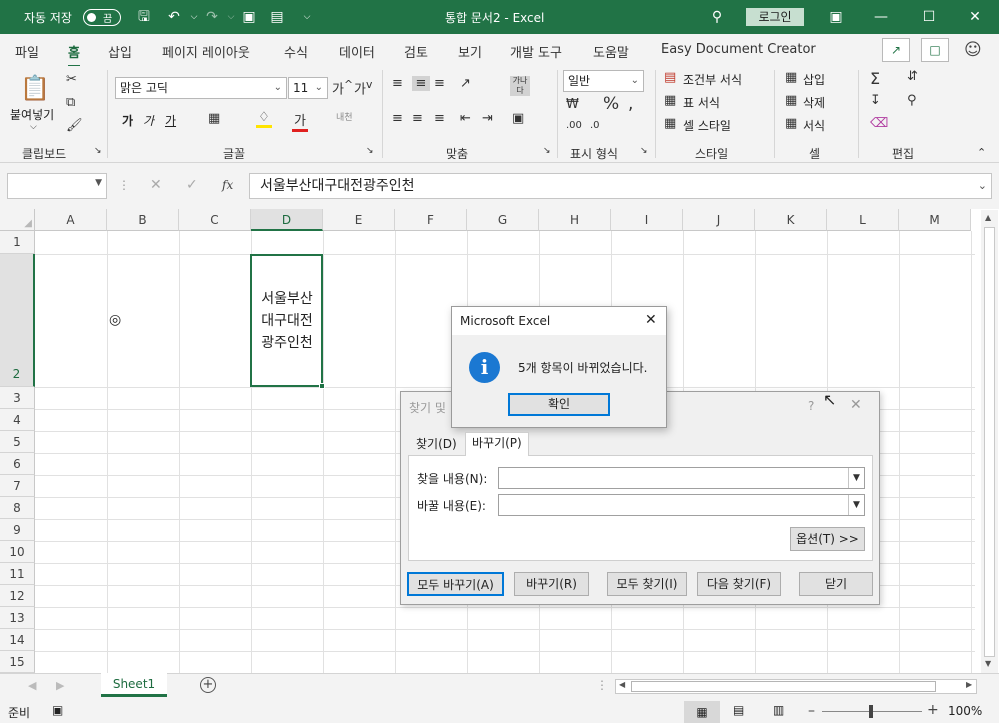 This screenshot has height=723, width=999. What do you see at coordinates (875, 100) in the screenshot?
I see `fill-icon: ↧` at bounding box center [875, 100].